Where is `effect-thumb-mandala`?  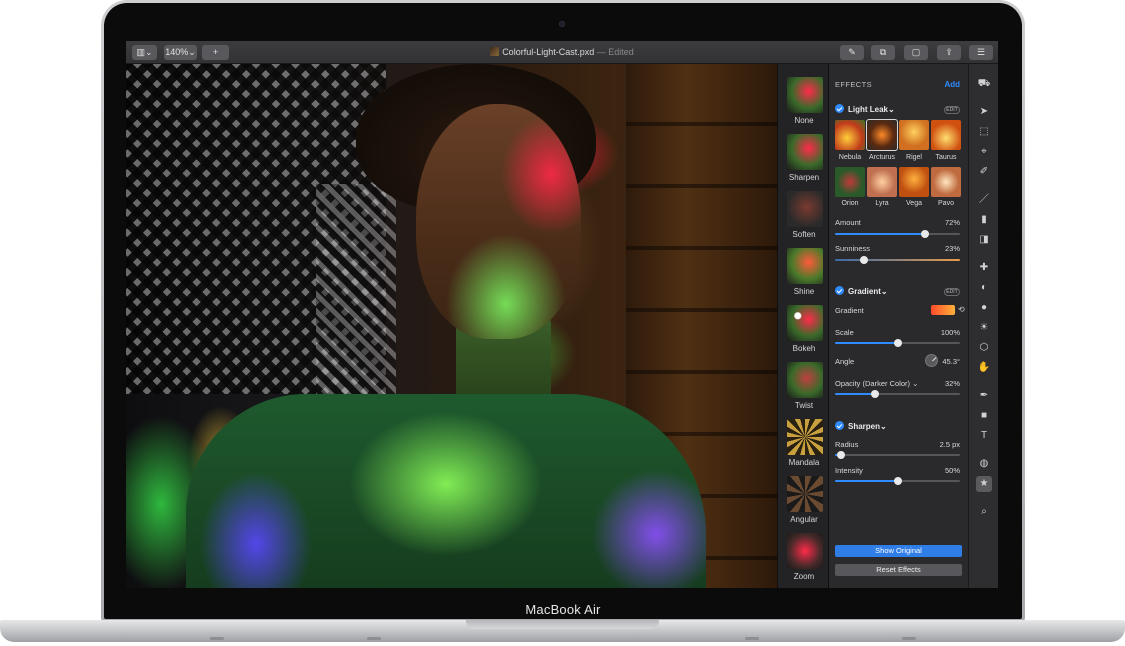
effect-thumb-mandala is located at coordinates (805, 437).